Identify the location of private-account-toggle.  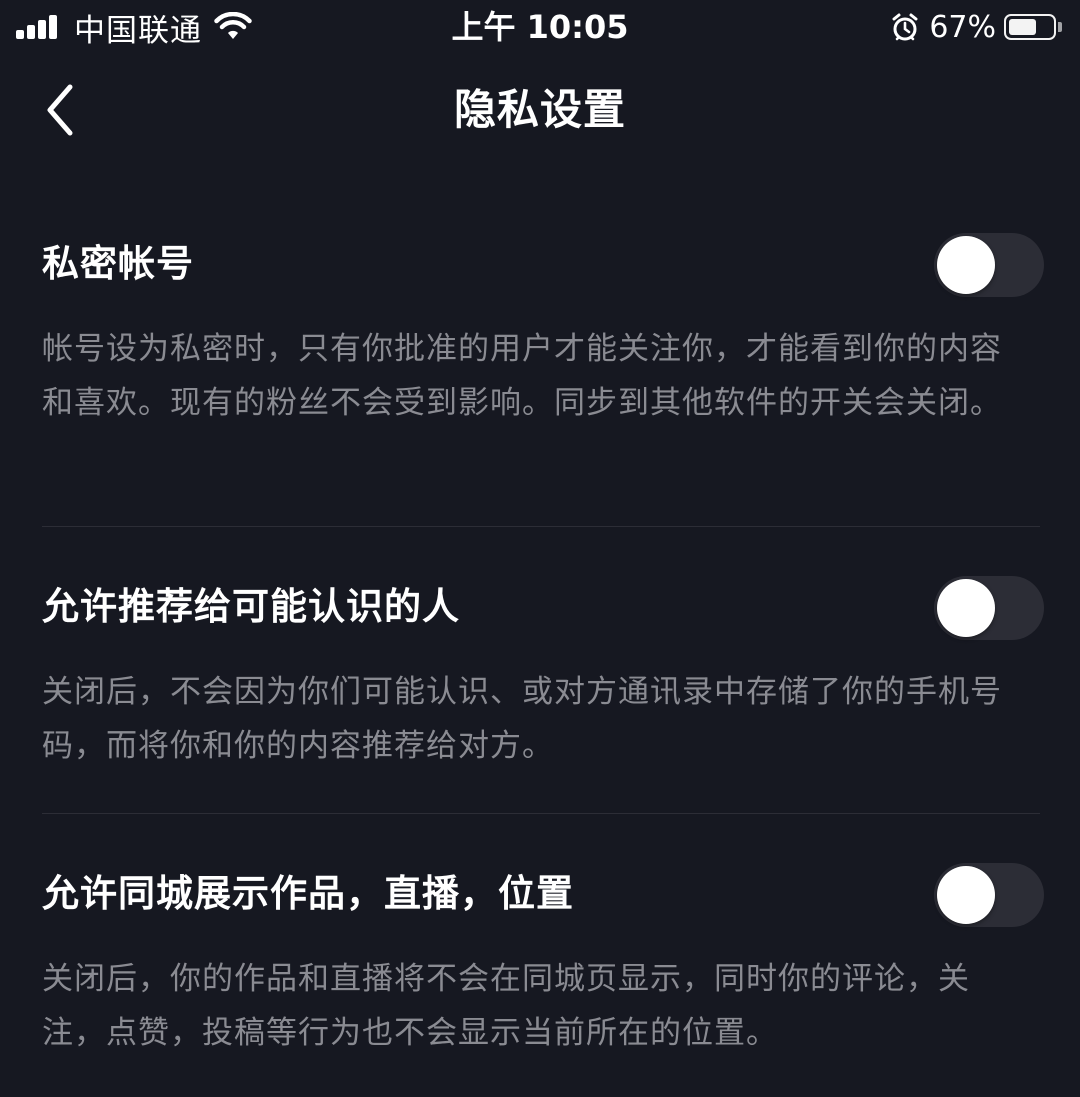
(989, 265).